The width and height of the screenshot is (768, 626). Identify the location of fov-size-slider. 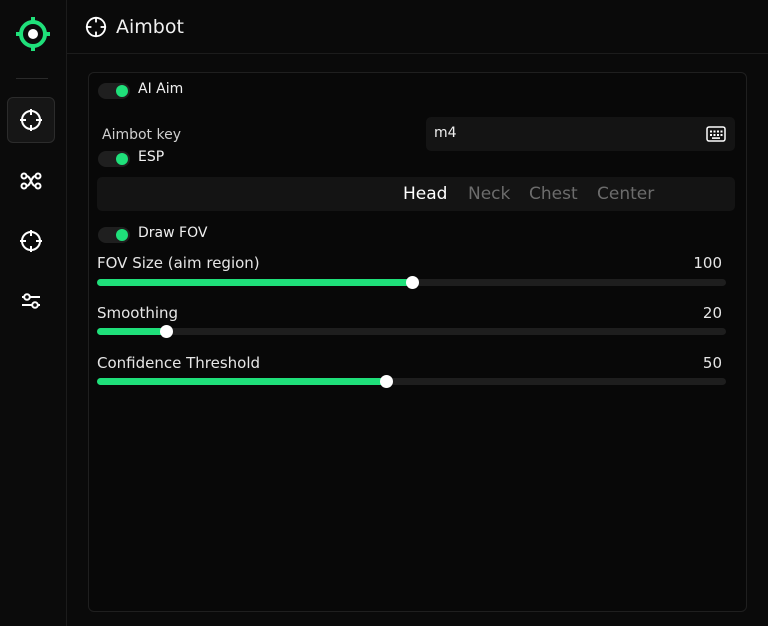
(411, 282).